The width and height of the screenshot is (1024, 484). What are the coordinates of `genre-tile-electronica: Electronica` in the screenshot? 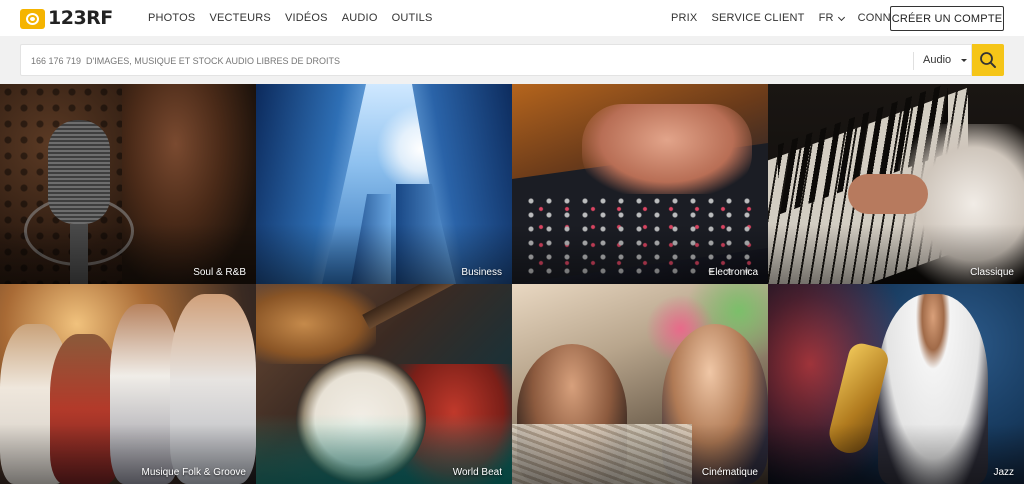 It's located at (640, 184).